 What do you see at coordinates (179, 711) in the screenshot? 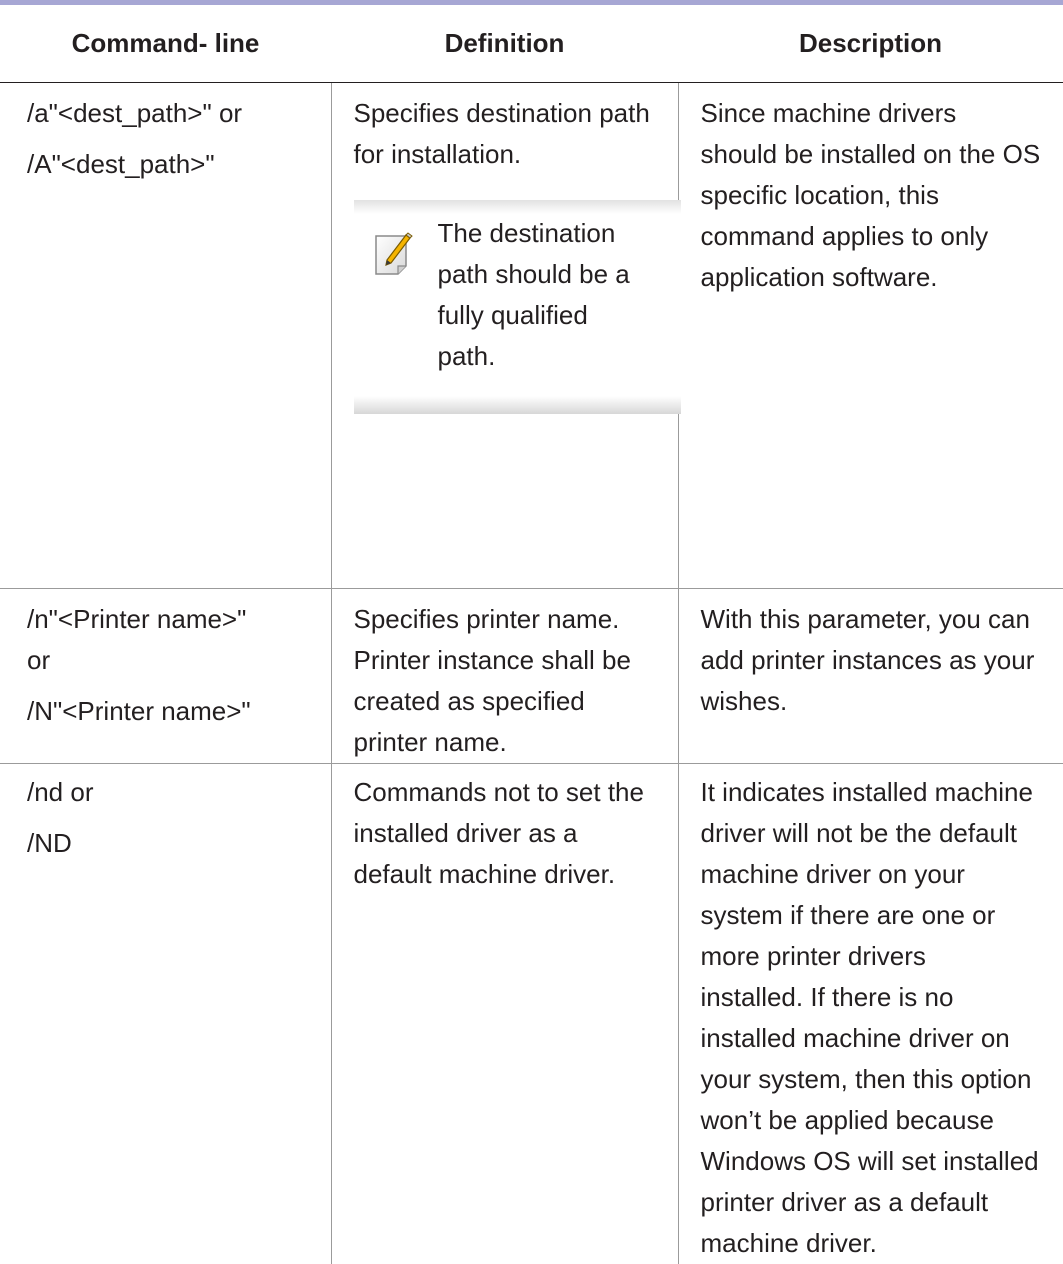
I see `command-line-text: /N"<Printer name>"` at bounding box center [179, 711].